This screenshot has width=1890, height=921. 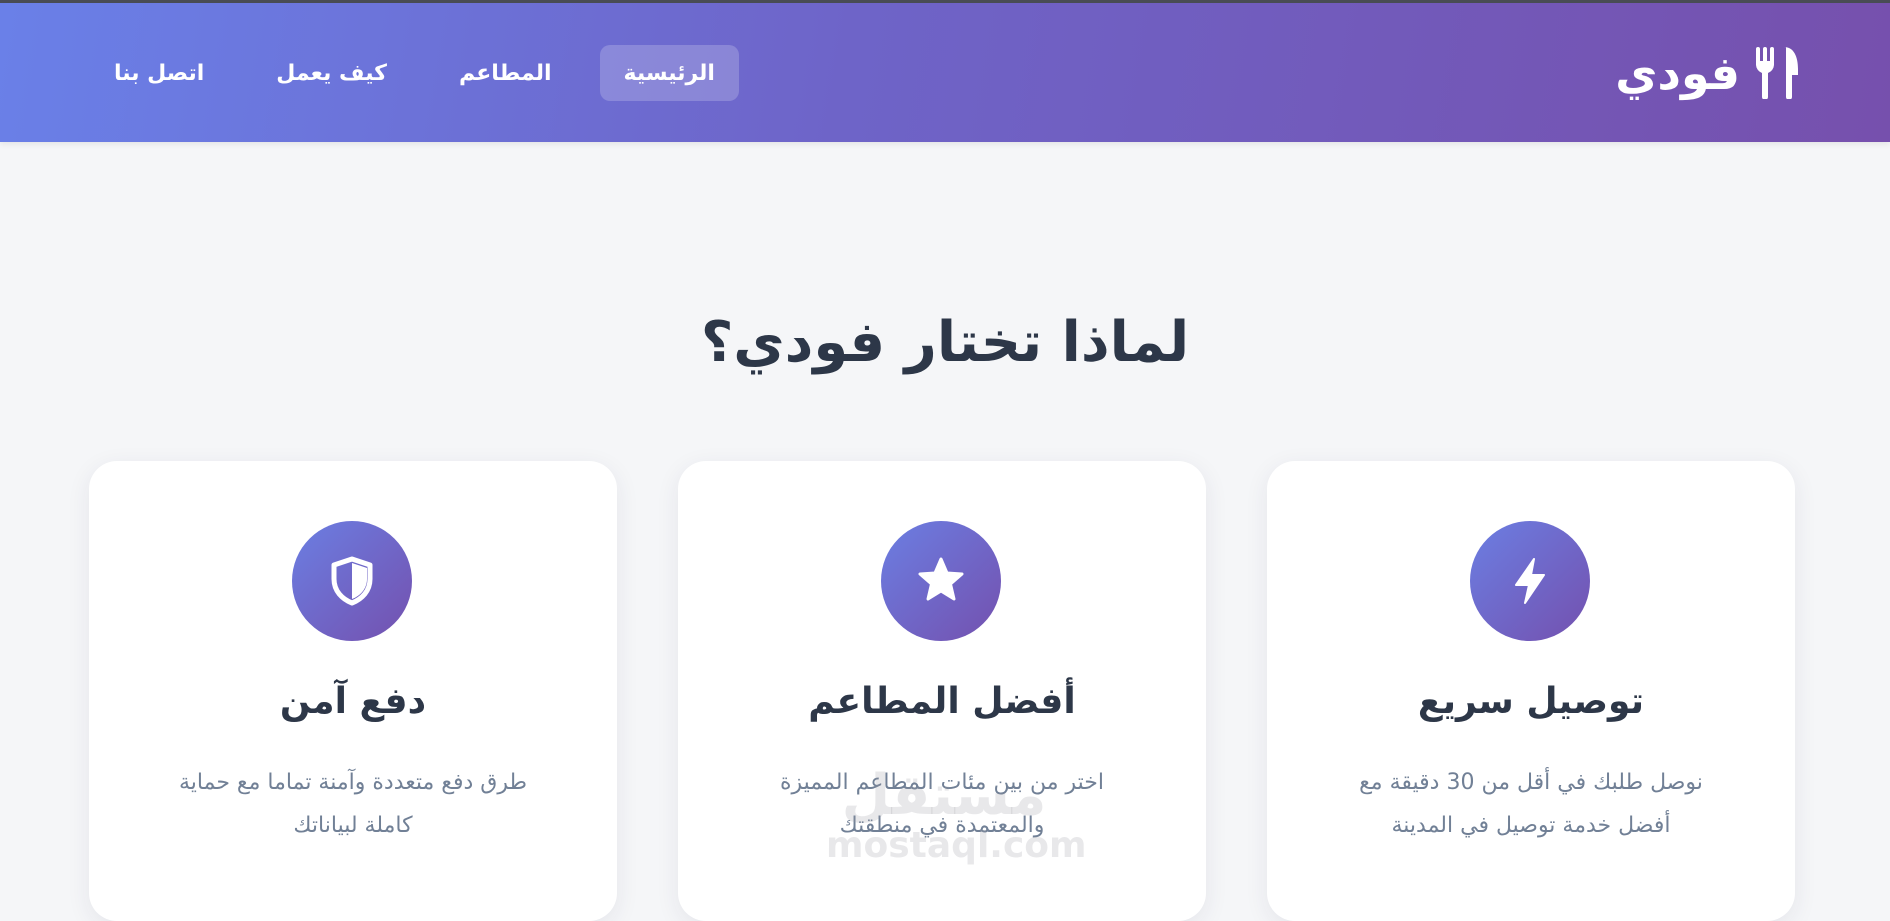 I want to click on feature-description-line: نوصل طلبك في أقل من 30 دقيقة مع, so click(x=1531, y=782).